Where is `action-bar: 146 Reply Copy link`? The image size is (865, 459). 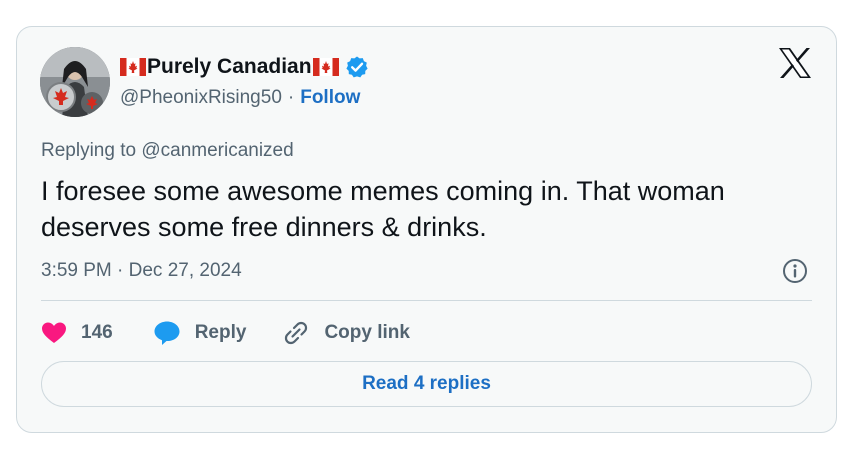
action-bar: 146 Reply Copy link is located at coordinates (225, 333).